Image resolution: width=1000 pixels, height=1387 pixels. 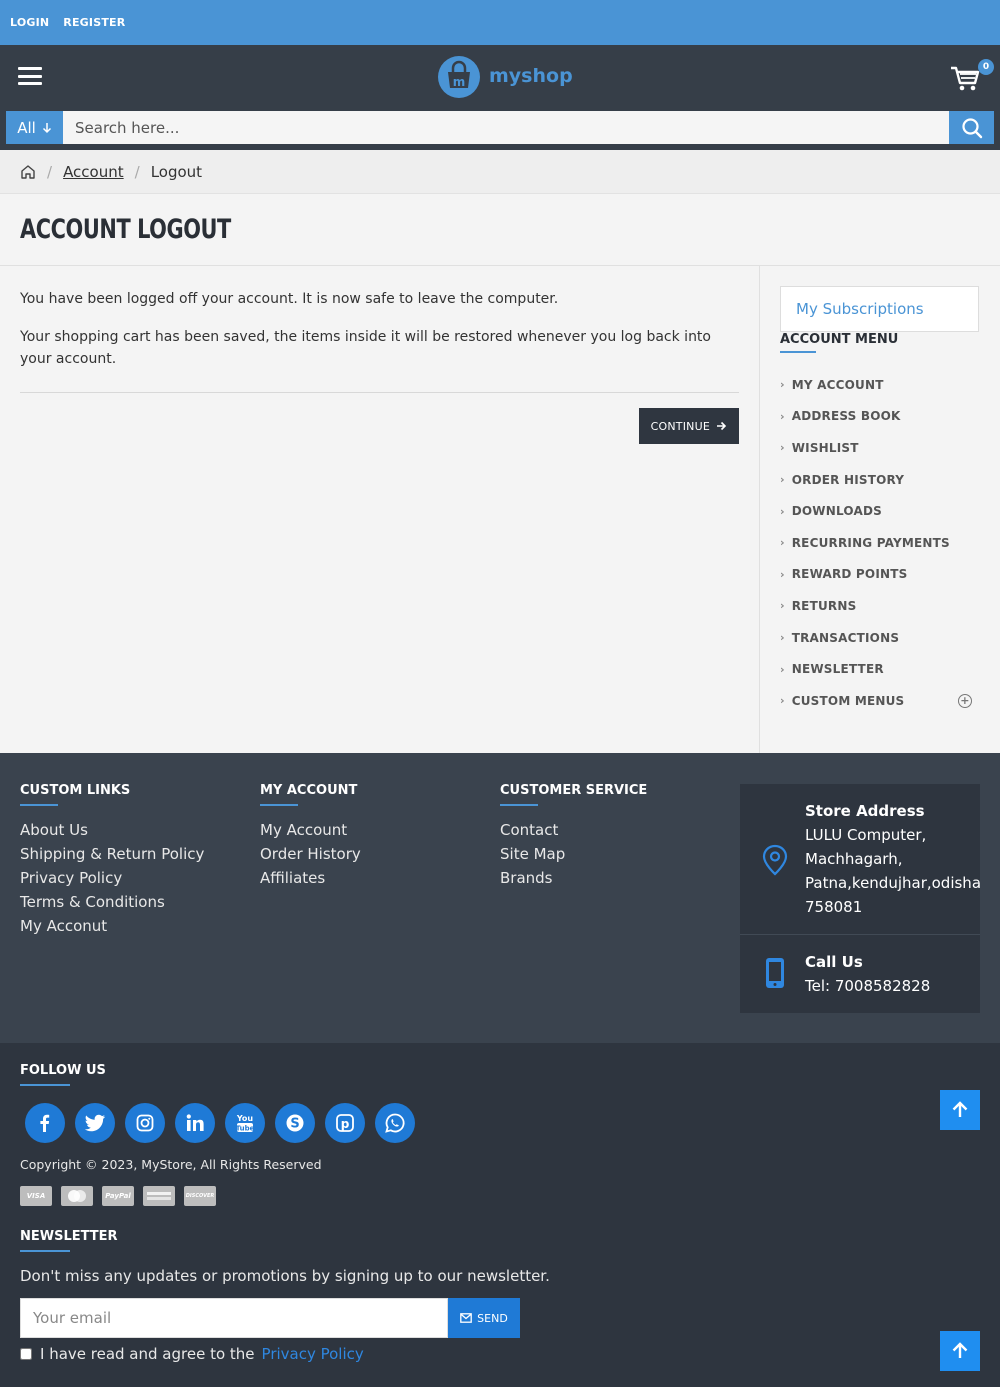 What do you see at coordinates (531, 76) in the screenshot?
I see `logo-text: myshop` at bounding box center [531, 76].